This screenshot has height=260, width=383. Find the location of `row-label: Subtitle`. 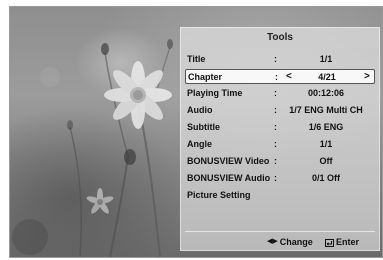

row-label: Subtitle is located at coordinates (203, 127).